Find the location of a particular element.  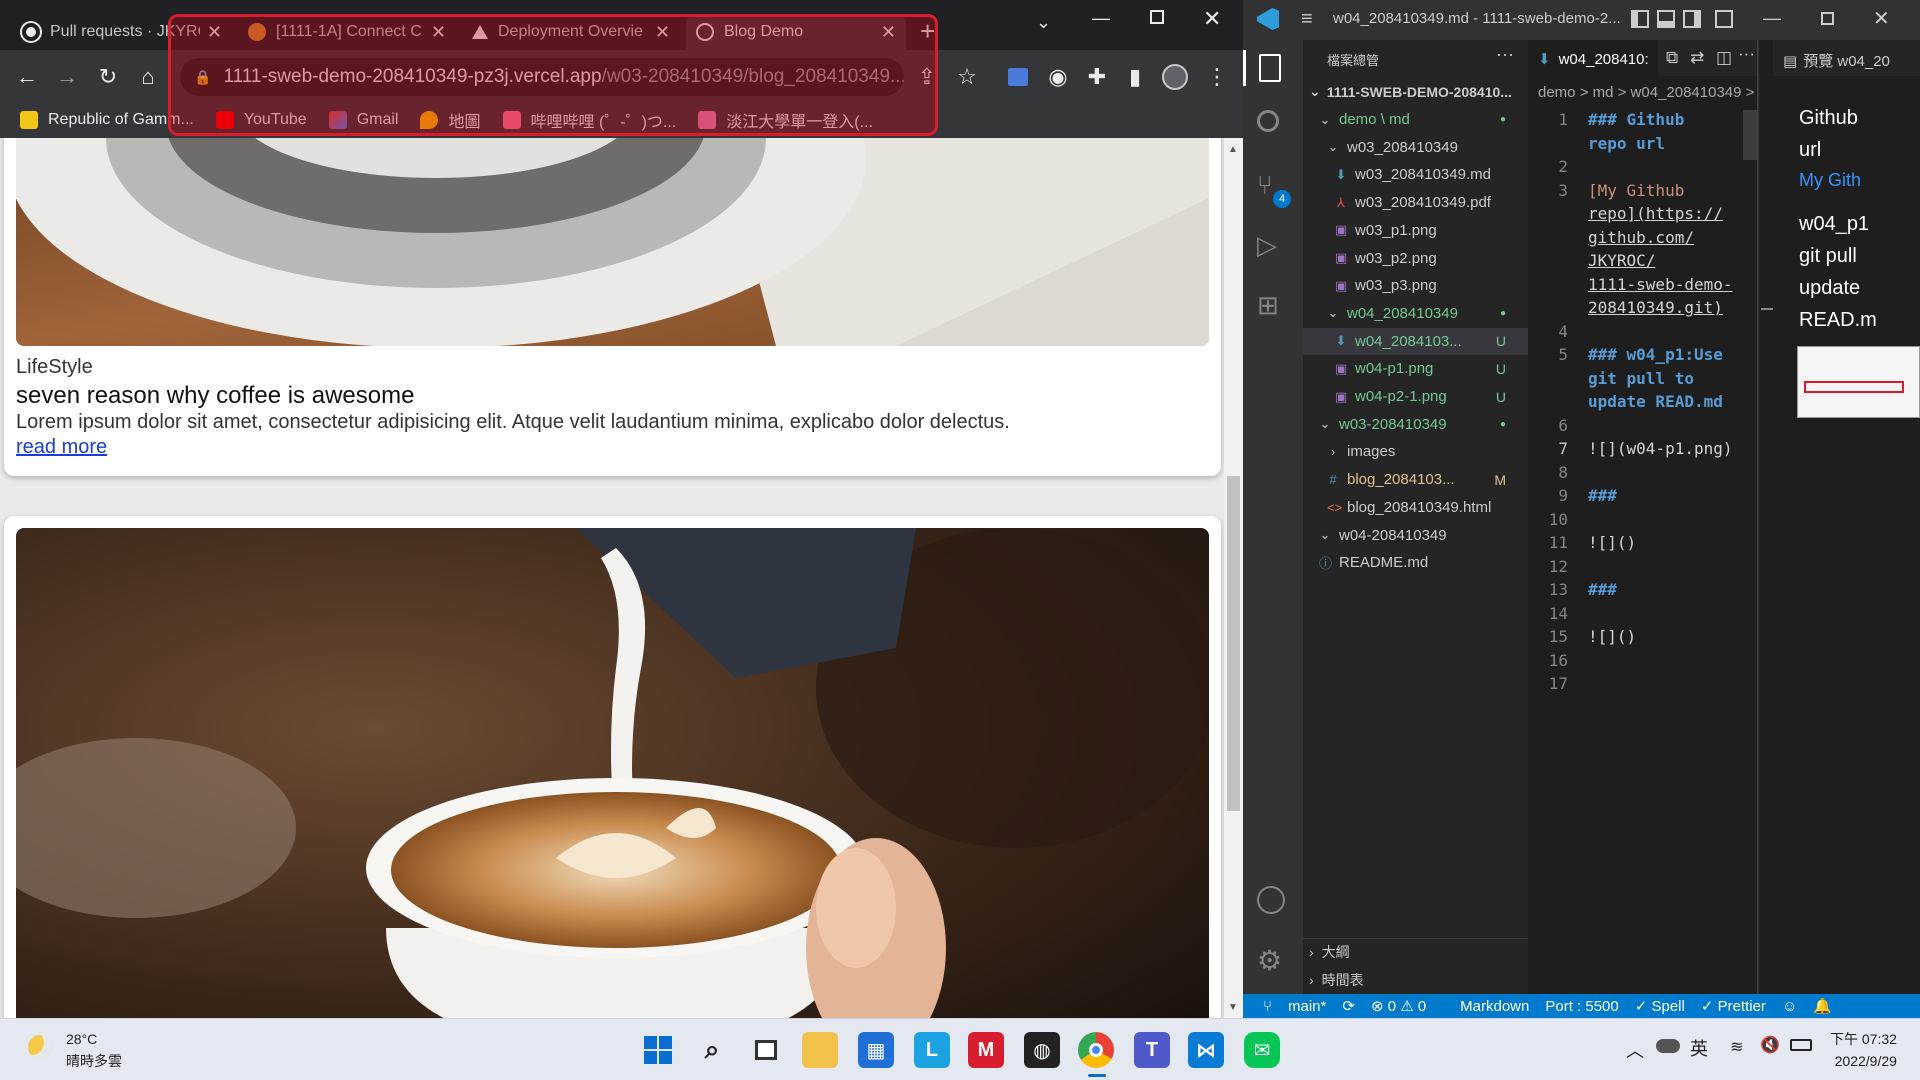

tab-connect: [1111-1A] Connect C ✕ is located at coordinates (347, 32).